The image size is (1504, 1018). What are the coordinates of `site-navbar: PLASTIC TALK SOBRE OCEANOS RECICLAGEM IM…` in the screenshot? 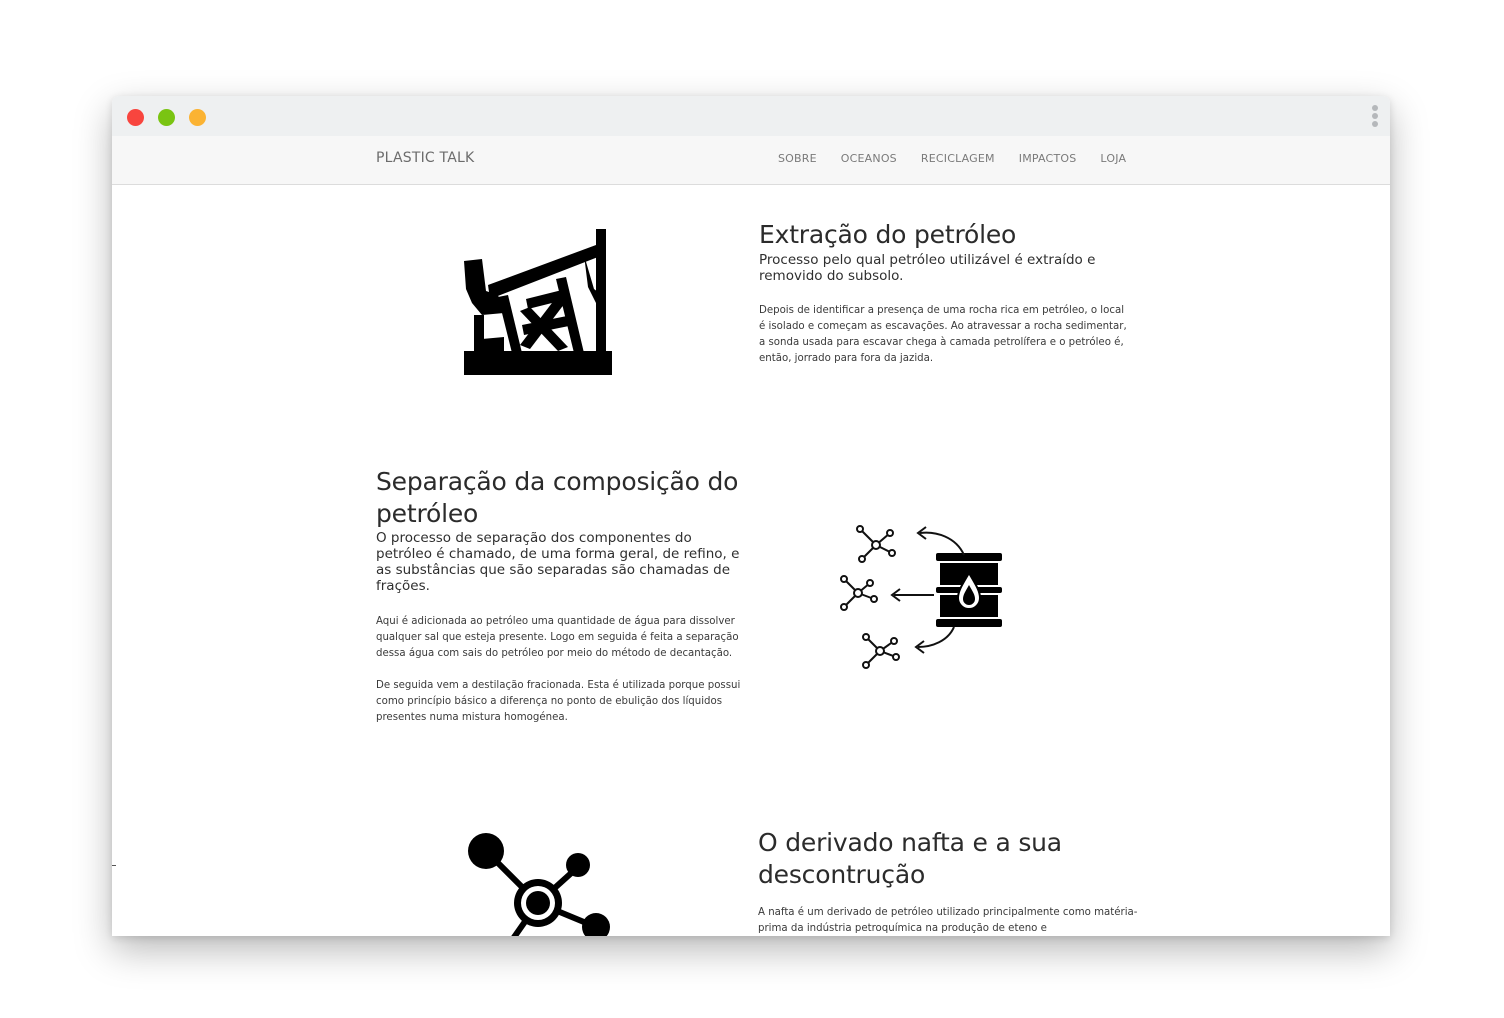 It's located at (751, 160).